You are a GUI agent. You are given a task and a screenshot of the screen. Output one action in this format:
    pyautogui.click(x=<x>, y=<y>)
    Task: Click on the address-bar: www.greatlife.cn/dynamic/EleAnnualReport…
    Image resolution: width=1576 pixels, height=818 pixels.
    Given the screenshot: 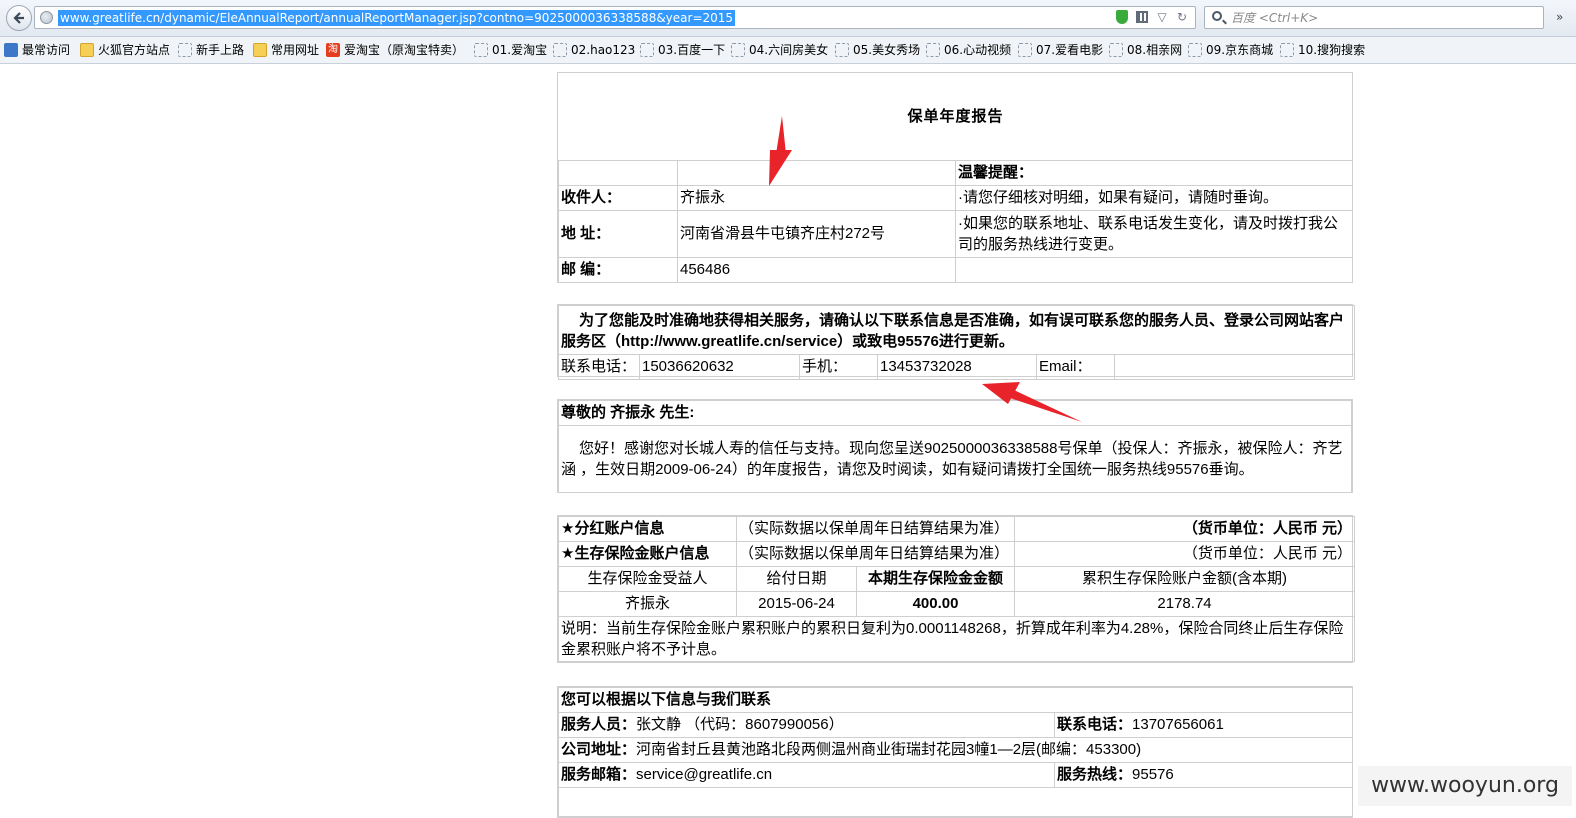 What is the action you would take?
    pyautogui.click(x=615, y=17)
    